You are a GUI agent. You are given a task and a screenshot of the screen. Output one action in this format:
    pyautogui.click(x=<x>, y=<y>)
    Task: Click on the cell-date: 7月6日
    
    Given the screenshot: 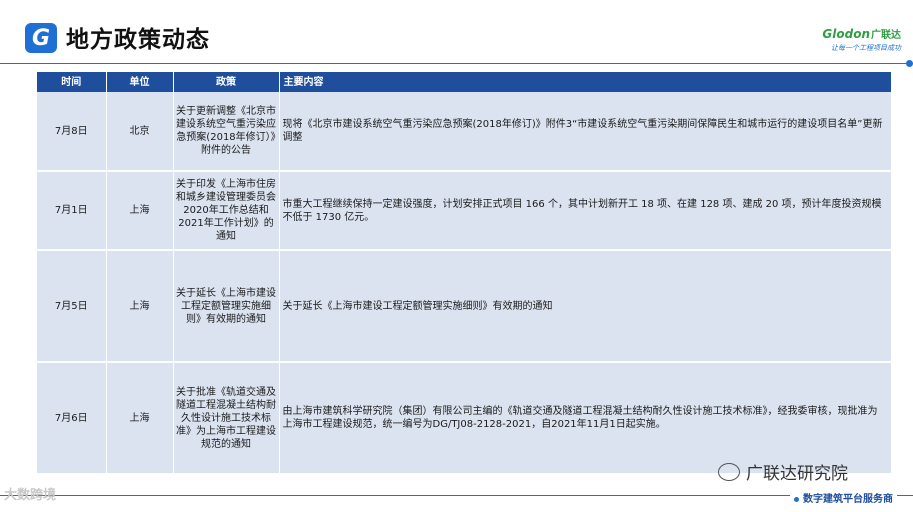 What is the action you would take?
    pyautogui.click(x=72, y=418)
    